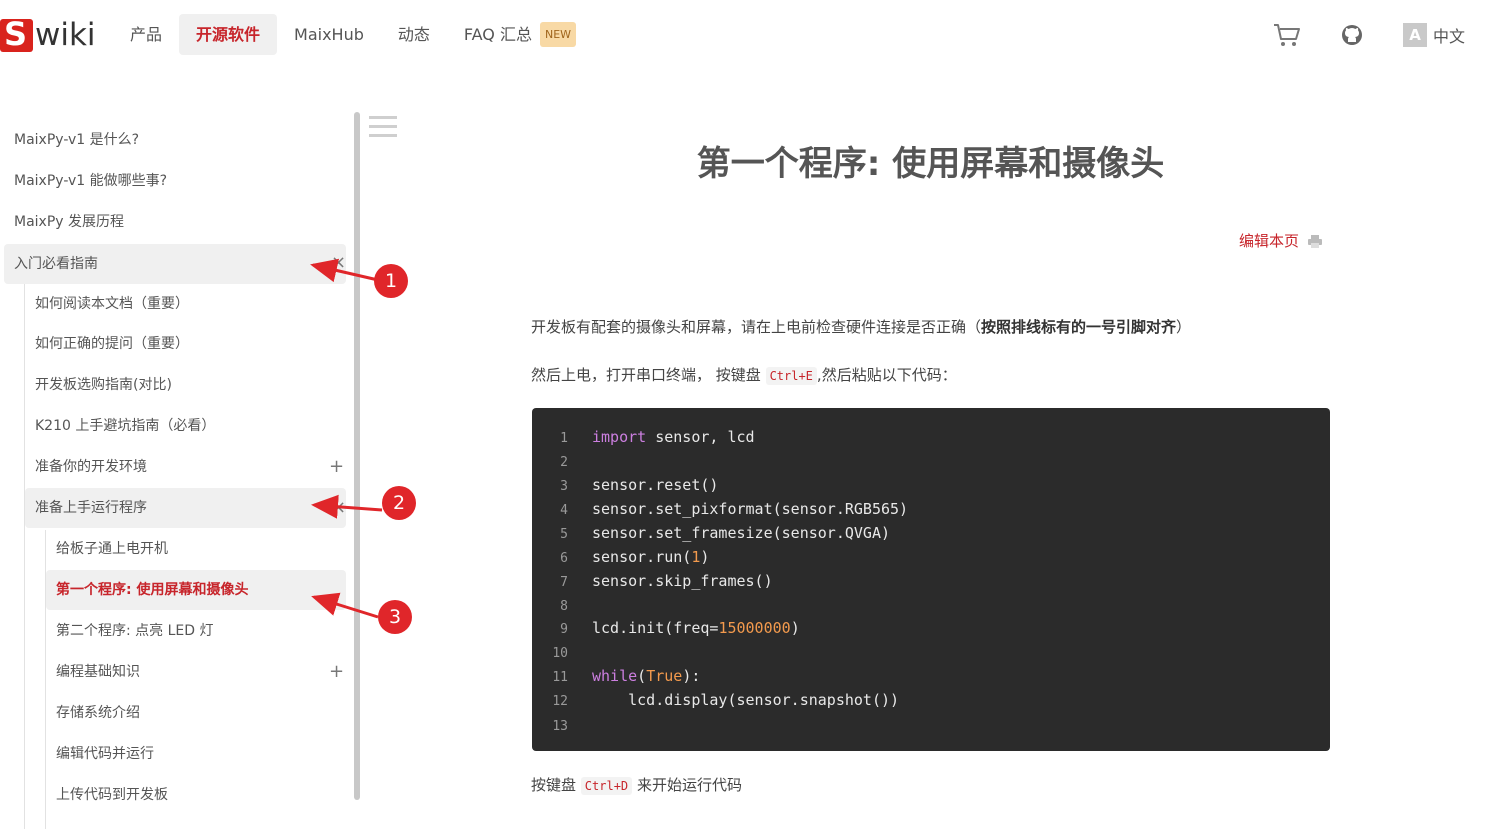 The width and height of the screenshot is (1495, 829). What do you see at coordinates (329, 34) in the screenshot?
I see `nav-maixhub: MaixHub` at bounding box center [329, 34].